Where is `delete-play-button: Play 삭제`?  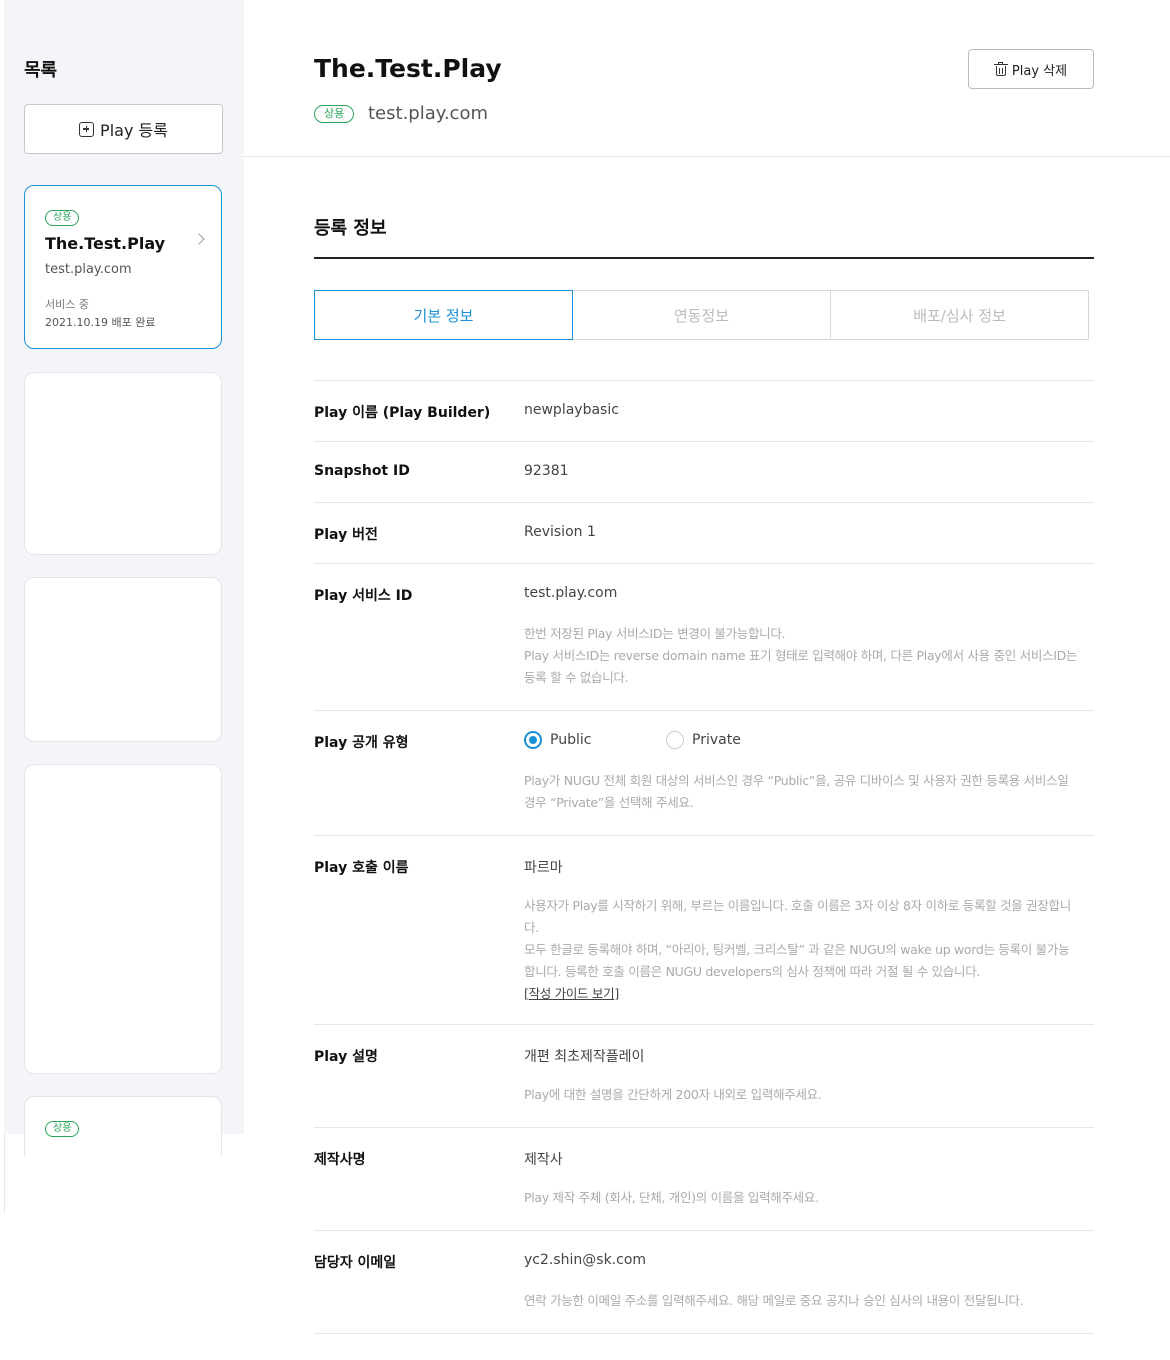 delete-play-button: Play 삭제 is located at coordinates (1031, 69).